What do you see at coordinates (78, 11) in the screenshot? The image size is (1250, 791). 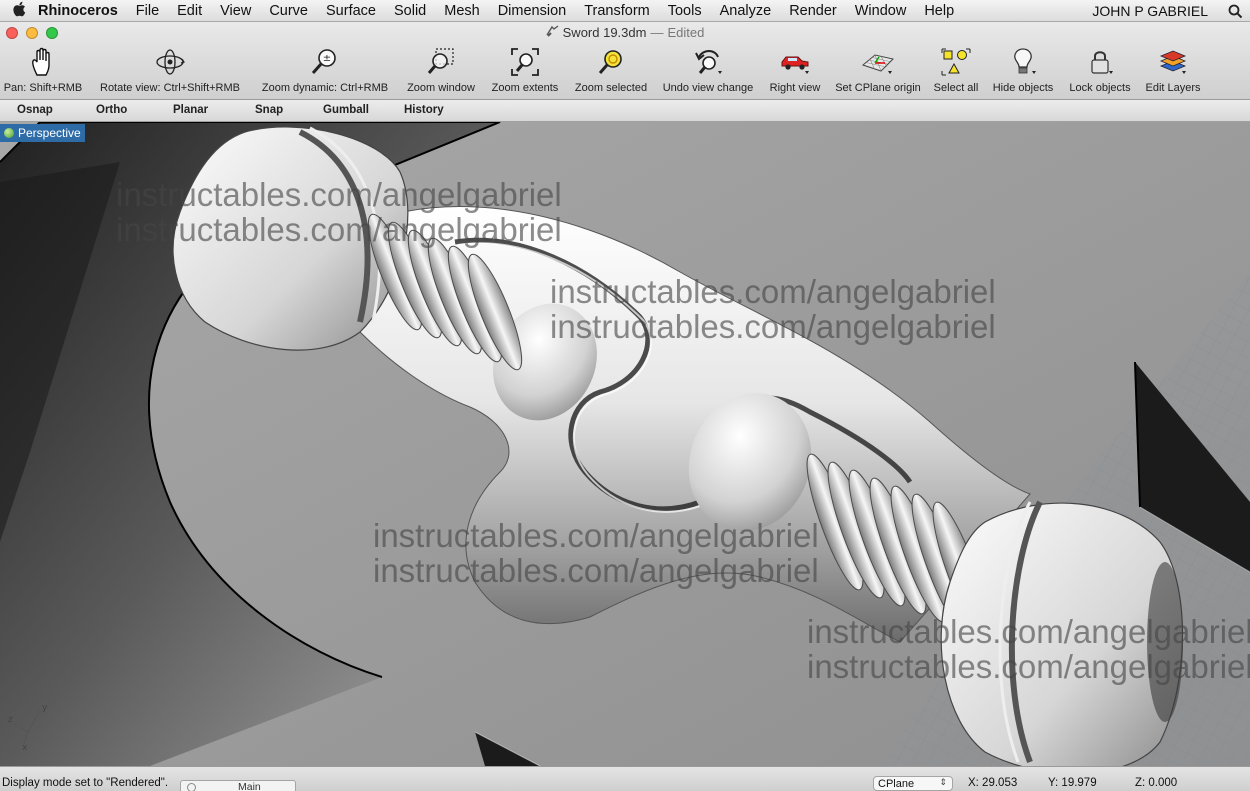 I see `menu-app-name: Rhinoceros` at bounding box center [78, 11].